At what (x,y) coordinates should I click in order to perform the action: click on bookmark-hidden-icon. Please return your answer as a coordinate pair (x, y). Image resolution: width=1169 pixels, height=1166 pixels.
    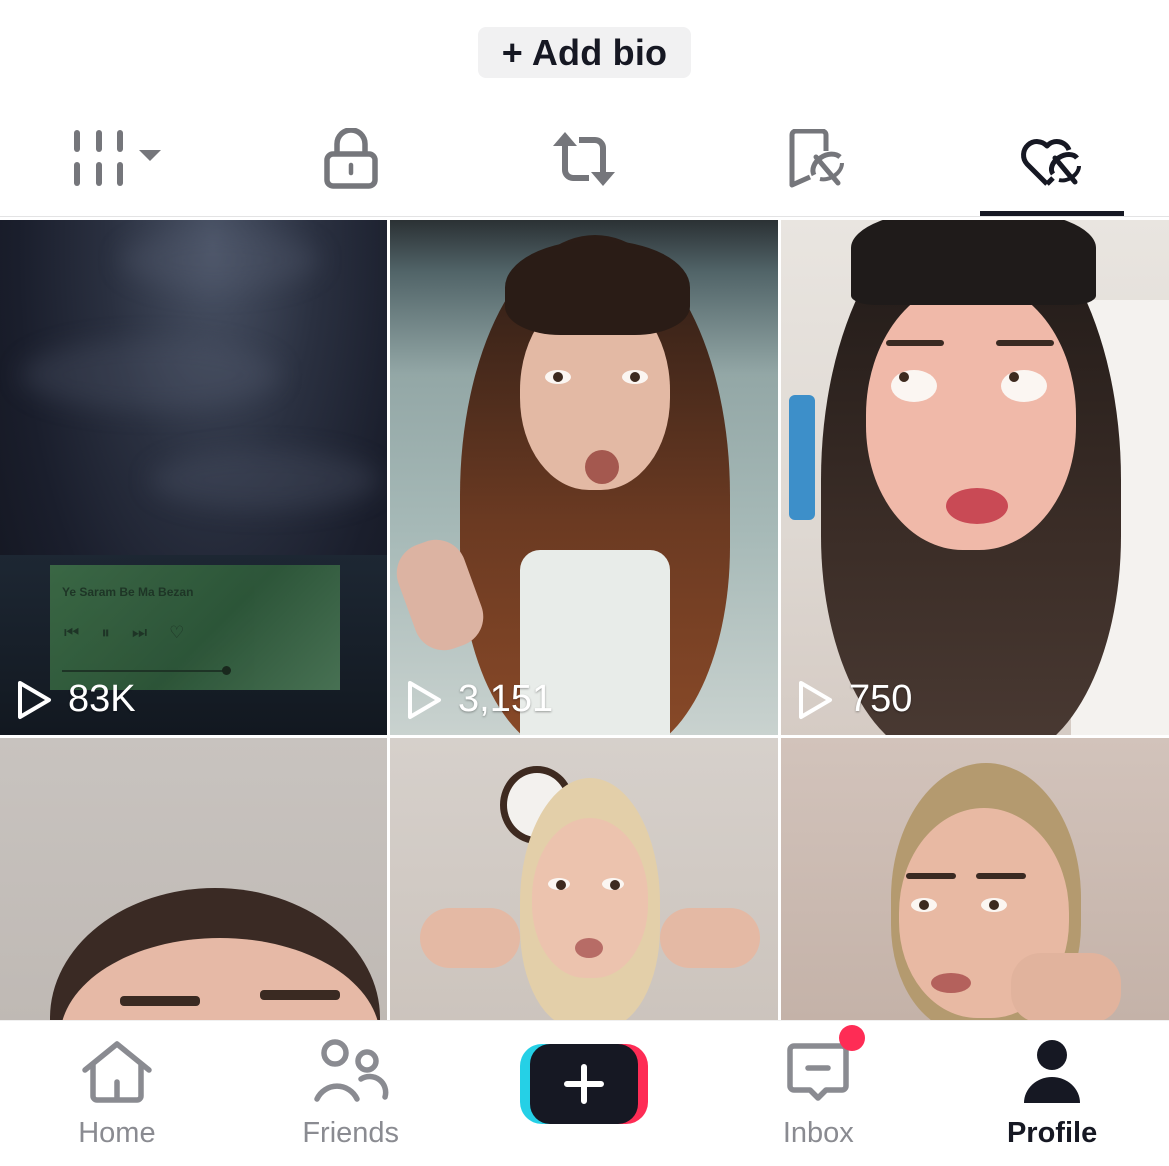
    Looking at the image, I should click on (817, 157).